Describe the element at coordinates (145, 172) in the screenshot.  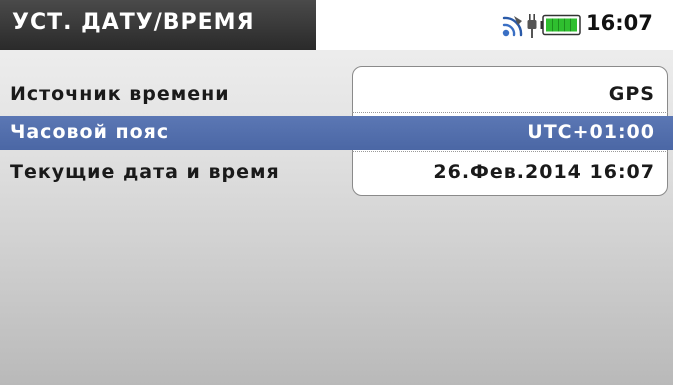
I see `setting-label: Текущие дата и время` at that location.